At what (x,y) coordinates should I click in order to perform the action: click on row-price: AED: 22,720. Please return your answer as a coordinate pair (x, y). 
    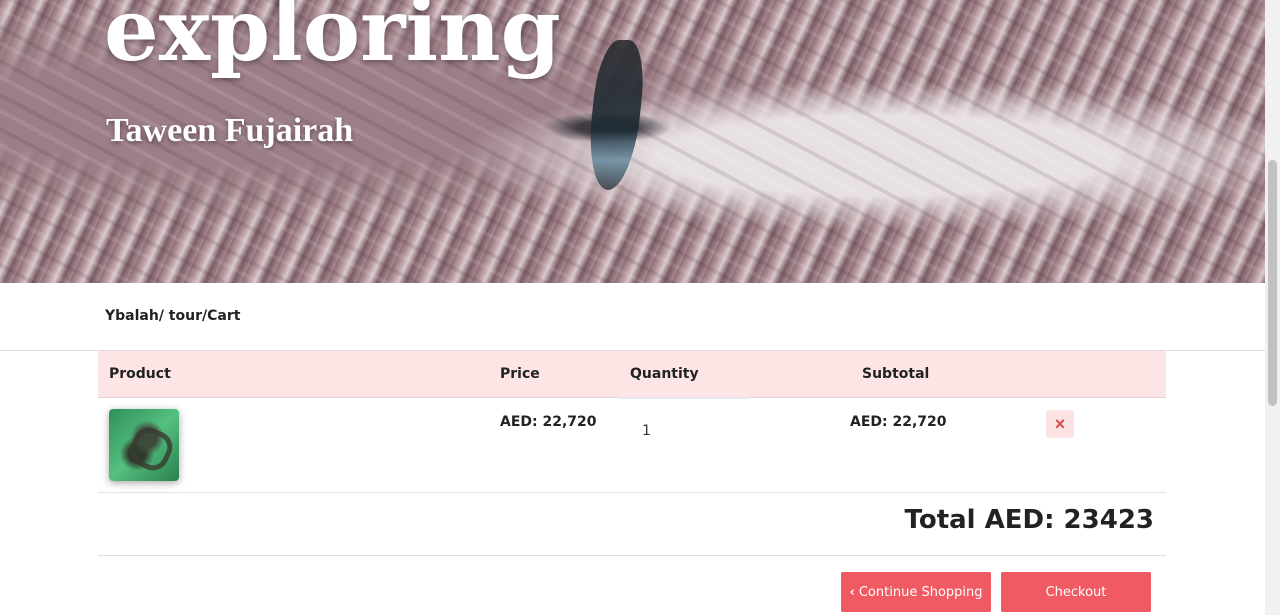
    Looking at the image, I should click on (548, 422).